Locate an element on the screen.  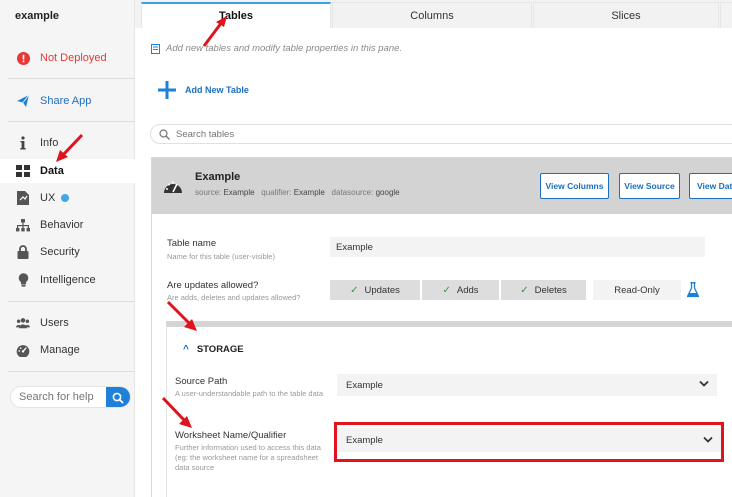
help-search is located at coordinates (70, 397).